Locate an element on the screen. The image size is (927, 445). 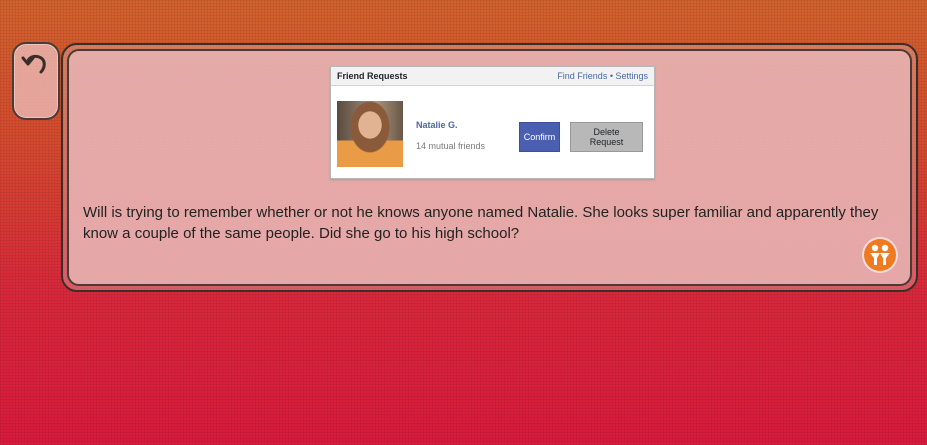
back-button is located at coordinates (36, 81).